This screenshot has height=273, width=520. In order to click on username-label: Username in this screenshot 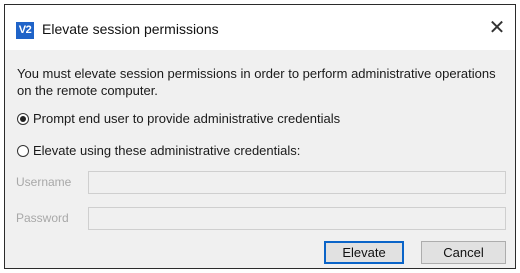, I will do `click(44, 182)`.